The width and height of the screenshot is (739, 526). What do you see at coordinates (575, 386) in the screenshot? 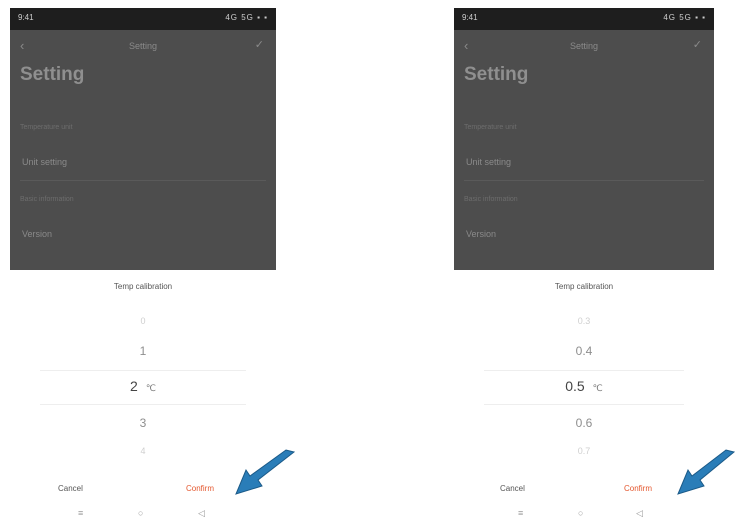
I see `picker-selected-value: 0.5` at bounding box center [575, 386].